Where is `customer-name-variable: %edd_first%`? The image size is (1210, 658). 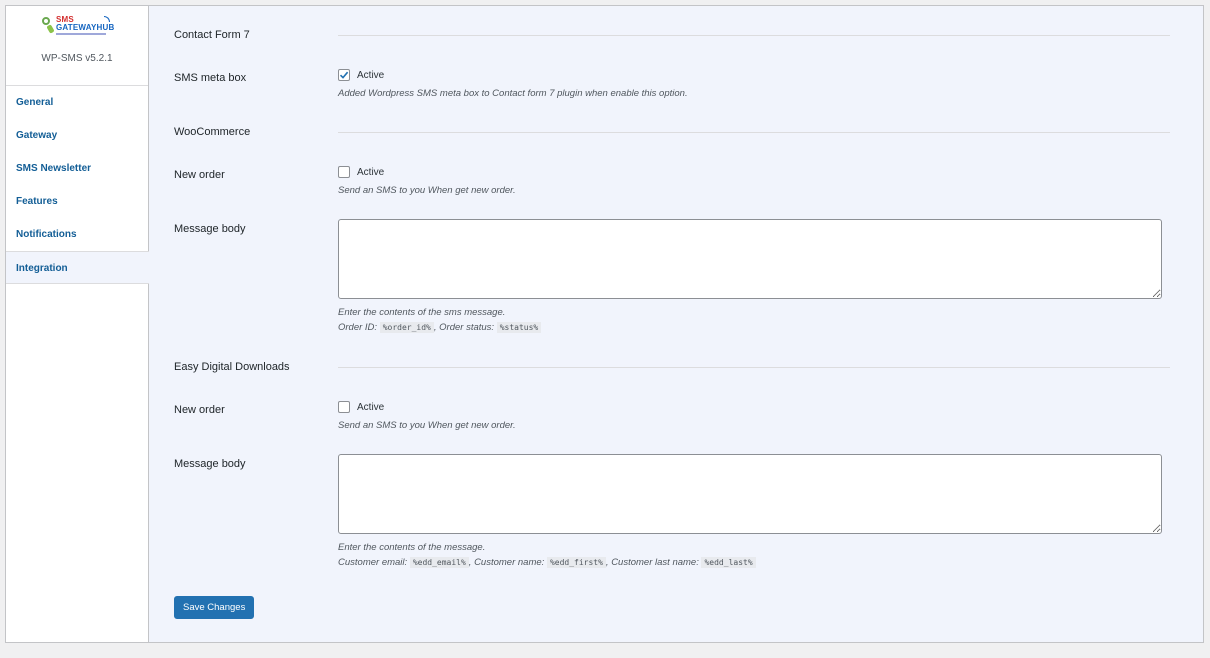 customer-name-variable: %edd_first% is located at coordinates (576, 562).